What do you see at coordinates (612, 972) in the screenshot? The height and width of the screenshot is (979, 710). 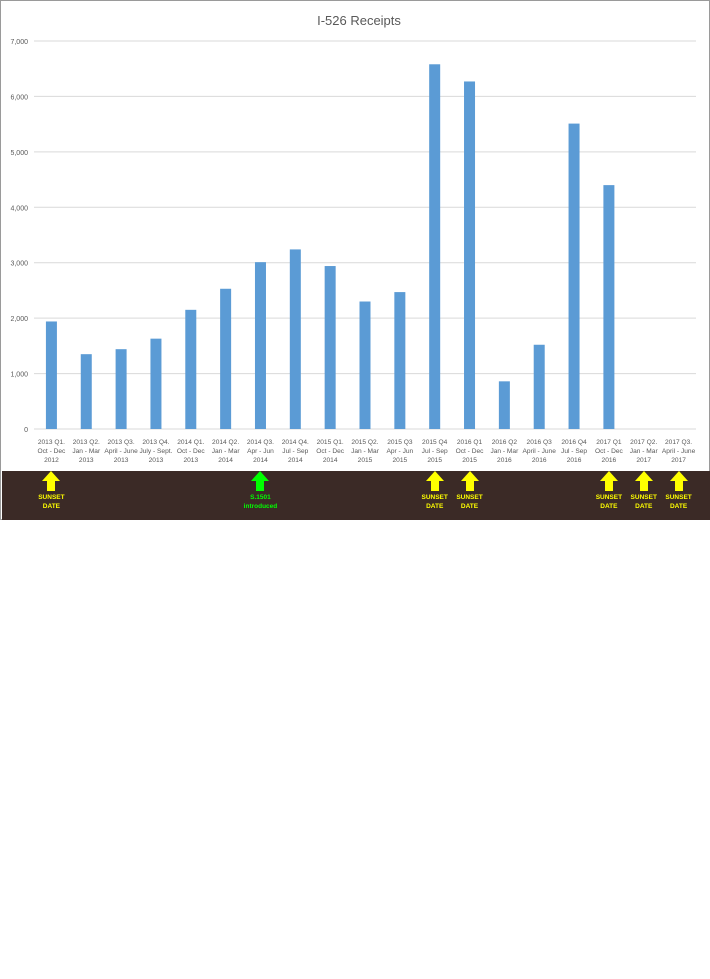 I see `watermark-url-text: Novavisa.com` at bounding box center [612, 972].